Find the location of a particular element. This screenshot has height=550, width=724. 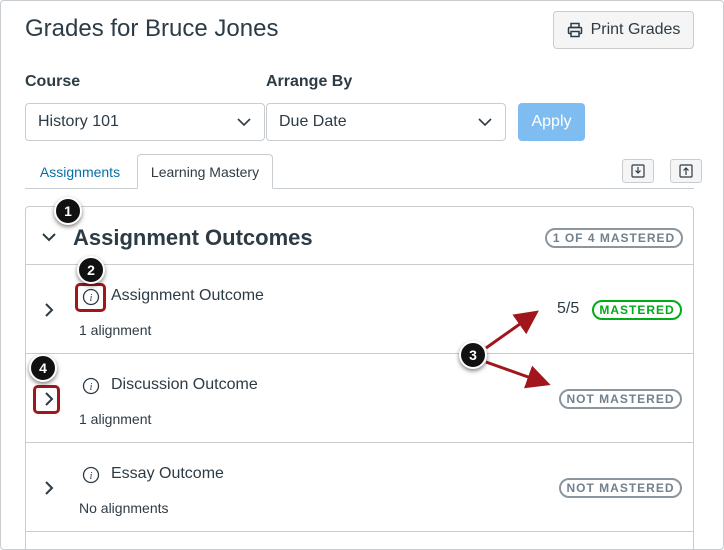

print-grades-label: Print Grades is located at coordinates (635, 29).